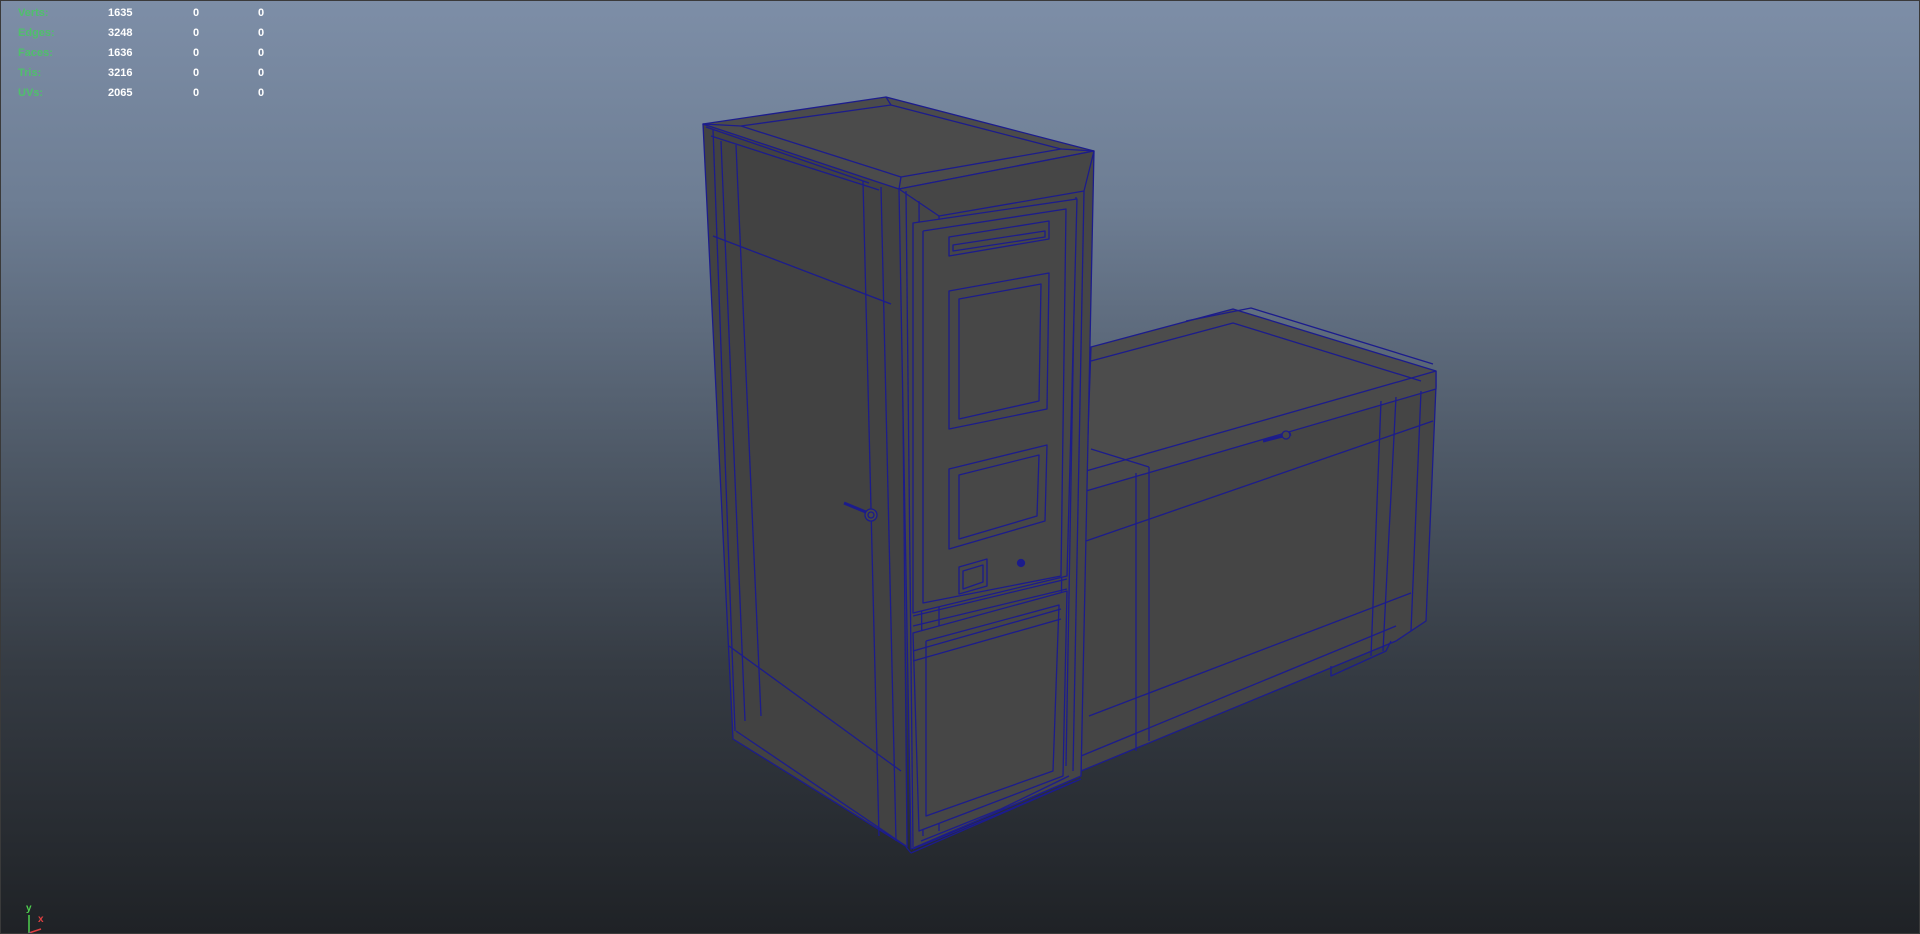  What do you see at coordinates (995, 412) in the screenshot?
I see `upper-door` at bounding box center [995, 412].